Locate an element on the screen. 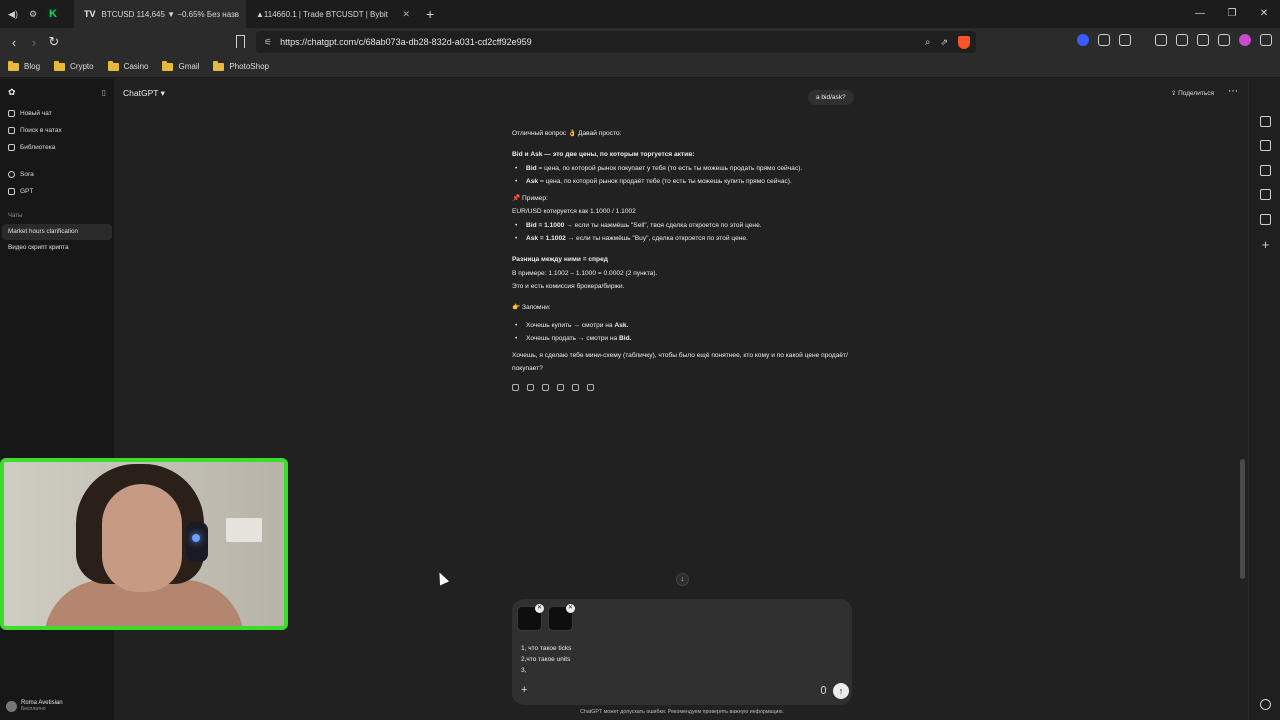 This screenshot has width=1280, height=720. leo-icon is located at coordinates (1265, 121).